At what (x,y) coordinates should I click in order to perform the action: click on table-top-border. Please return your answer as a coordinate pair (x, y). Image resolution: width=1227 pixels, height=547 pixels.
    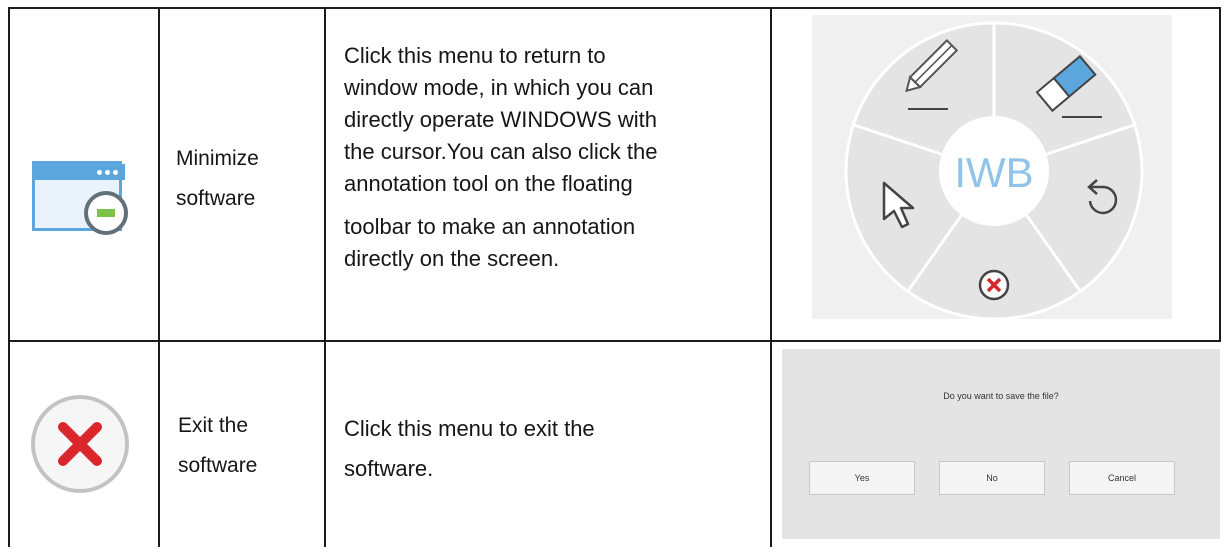
    Looking at the image, I should click on (614, 8).